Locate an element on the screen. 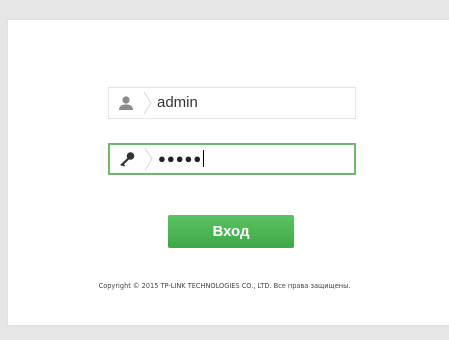 Image resolution: width=449 pixels, height=340 pixels. key-icon is located at coordinates (128, 159).